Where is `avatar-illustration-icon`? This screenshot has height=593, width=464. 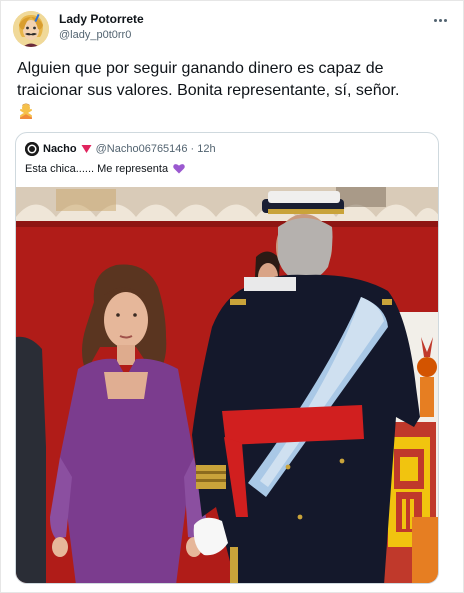
avatar-illustration-icon is located at coordinates (31, 29).